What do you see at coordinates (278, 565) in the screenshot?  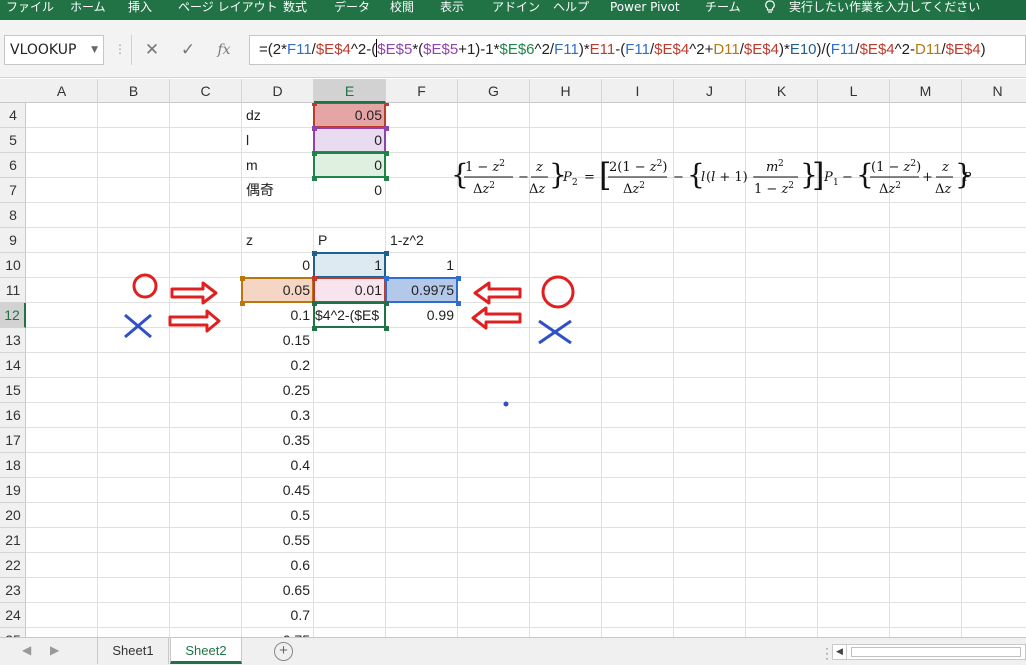 I see `cell-d22: 0.6` at bounding box center [278, 565].